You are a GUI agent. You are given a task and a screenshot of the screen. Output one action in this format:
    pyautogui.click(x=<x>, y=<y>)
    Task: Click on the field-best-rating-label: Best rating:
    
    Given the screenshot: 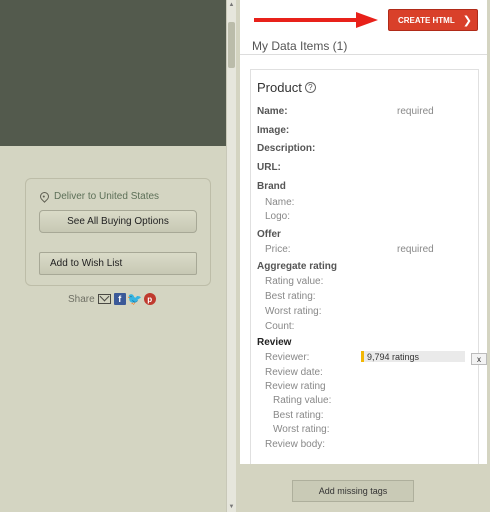 What is the action you would take?
    pyautogui.click(x=290, y=296)
    